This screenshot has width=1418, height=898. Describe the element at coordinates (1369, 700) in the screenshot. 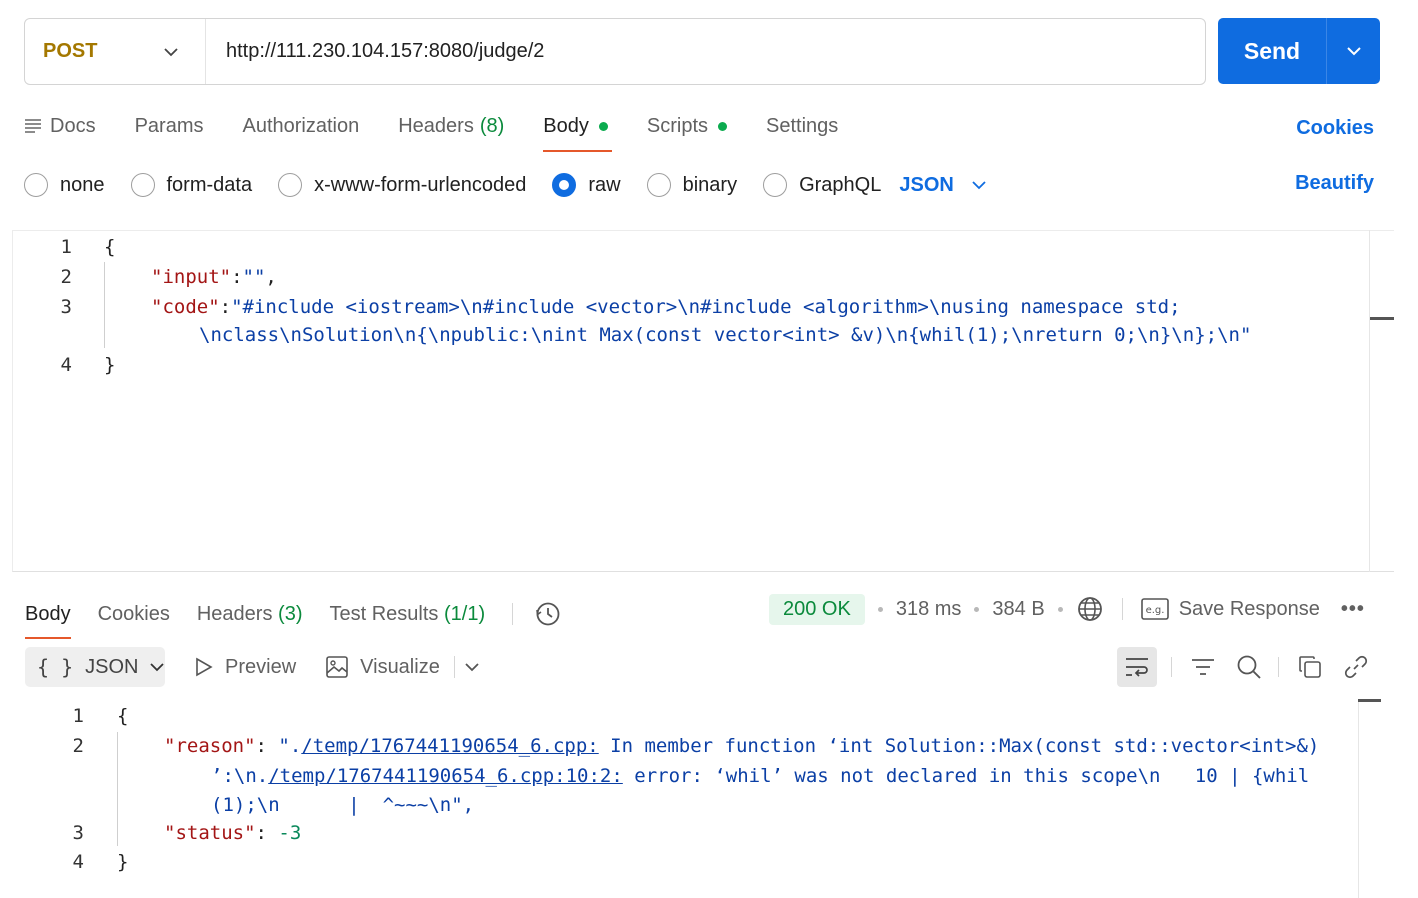

I see `response-scroll-marker` at that location.